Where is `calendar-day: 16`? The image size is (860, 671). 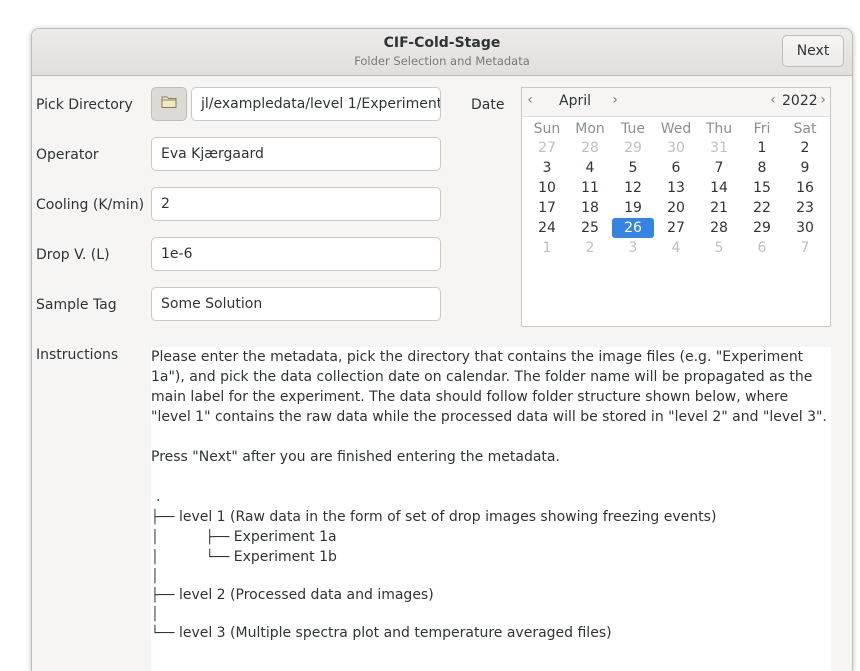
calendar-day: 16 is located at coordinates (805, 188).